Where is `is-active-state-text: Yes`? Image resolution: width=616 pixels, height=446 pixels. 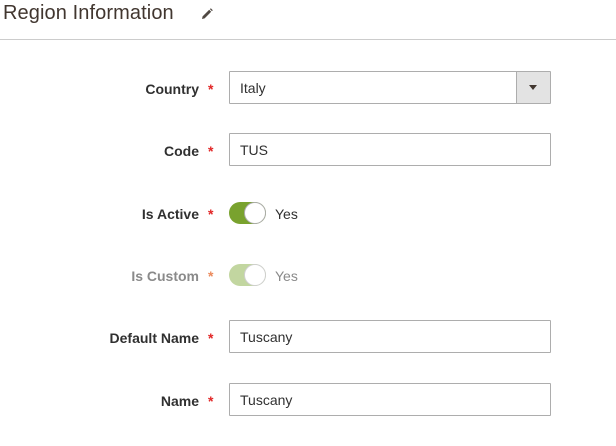 is-active-state-text: Yes is located at coordinates (286, 214).